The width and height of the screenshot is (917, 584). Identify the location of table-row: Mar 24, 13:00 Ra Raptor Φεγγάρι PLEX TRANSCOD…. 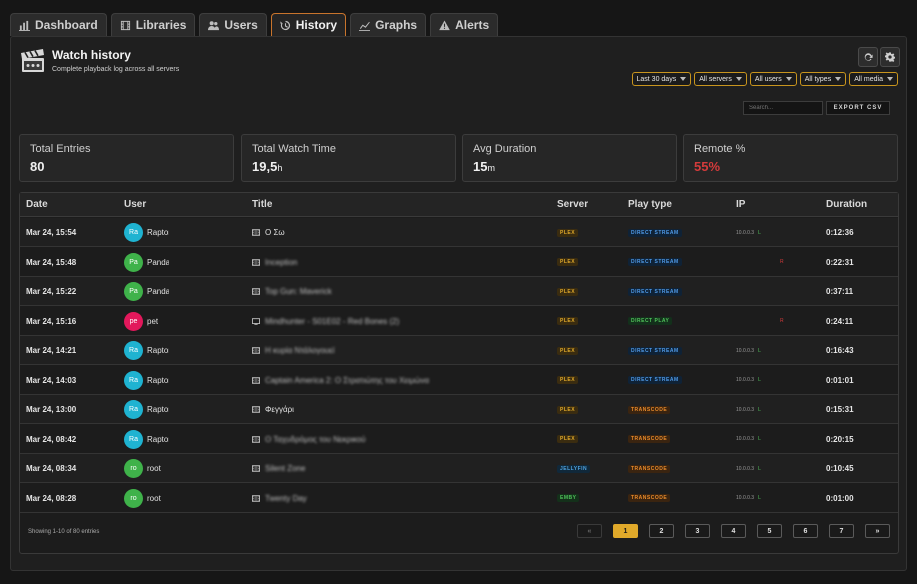
(459, 409).